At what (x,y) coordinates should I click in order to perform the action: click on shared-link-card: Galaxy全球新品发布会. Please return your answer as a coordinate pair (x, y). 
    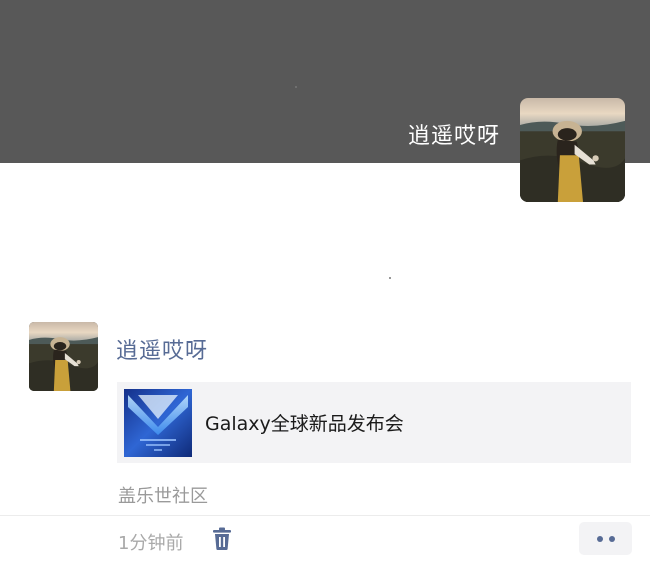
    Looking at the image, I should click on (374, 422).